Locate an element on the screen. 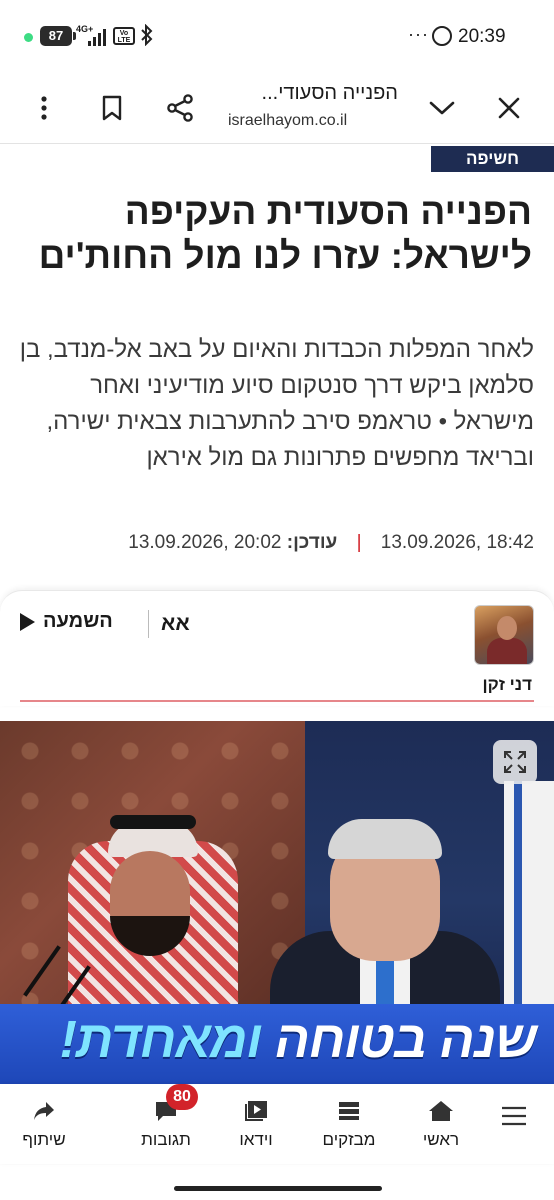  page-url: israelhayom.co.il is located at coordinates (287, 121).